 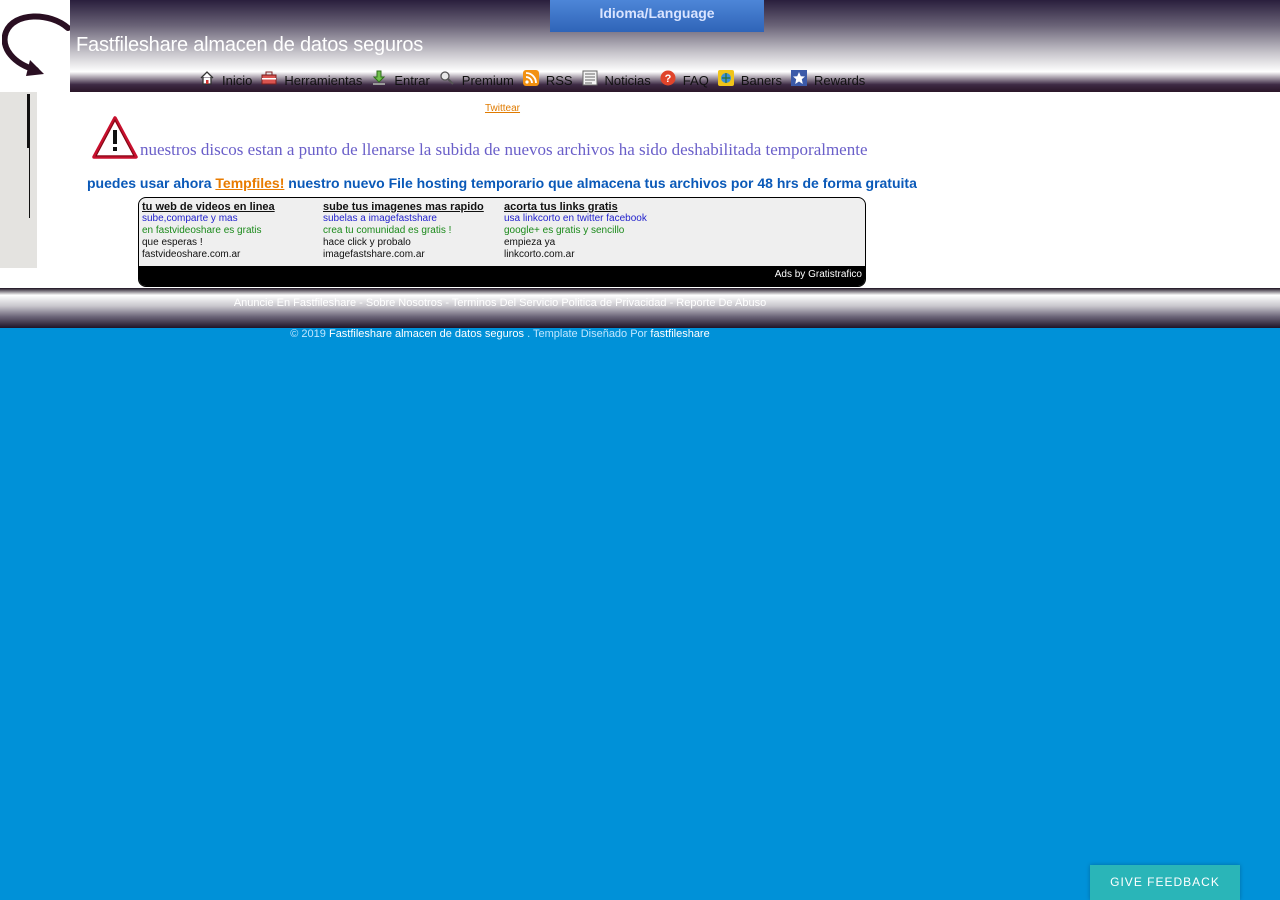 I want to click on logo-arrow-icon, so click(x=36, y=44).